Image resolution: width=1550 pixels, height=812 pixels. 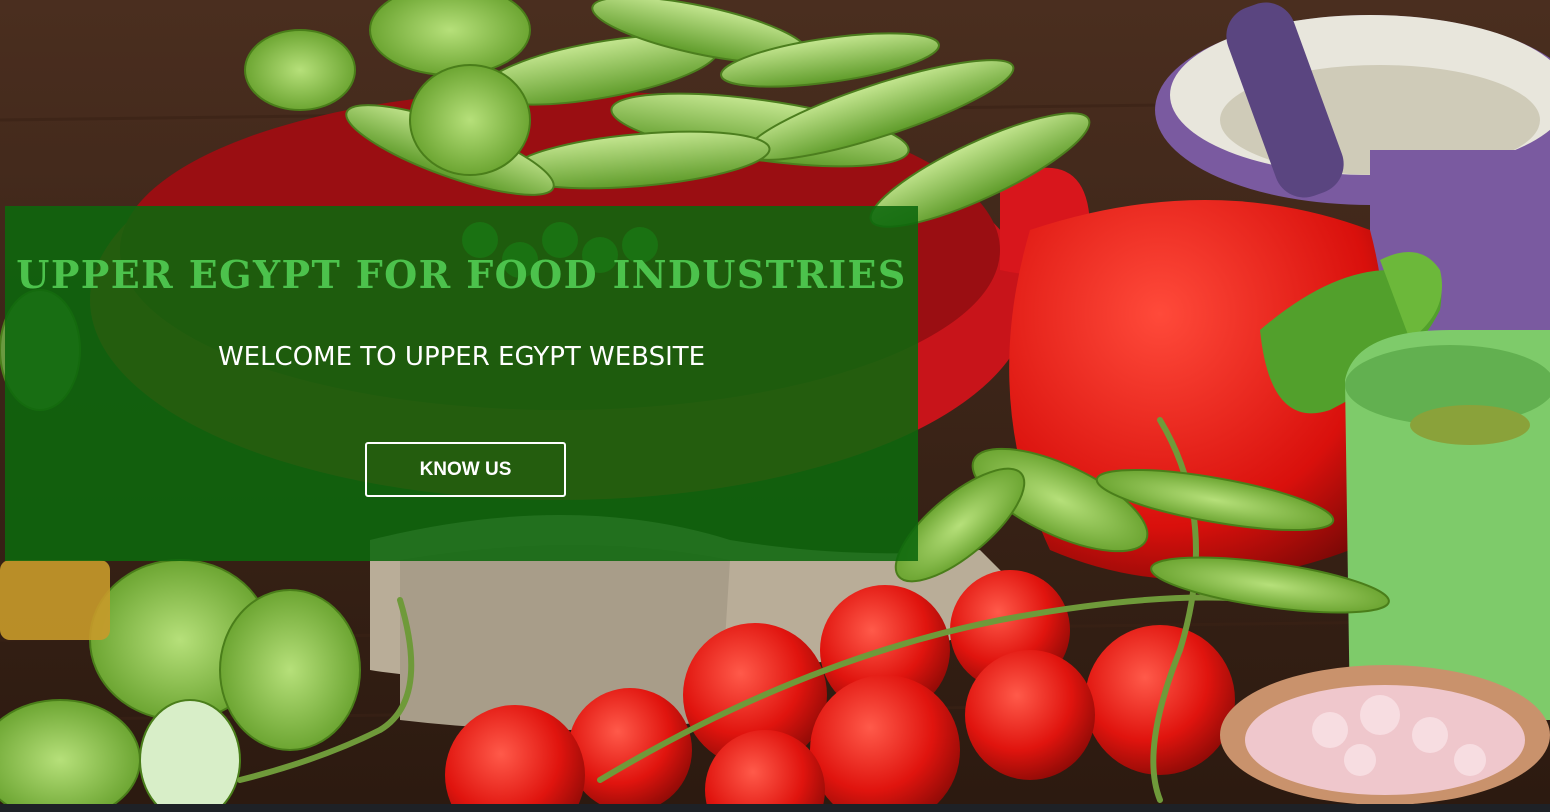 I want to click on welcome-subtitle: WELCOME TO UPPER EGYPT WEBSITE, so click(x=461, y=357).